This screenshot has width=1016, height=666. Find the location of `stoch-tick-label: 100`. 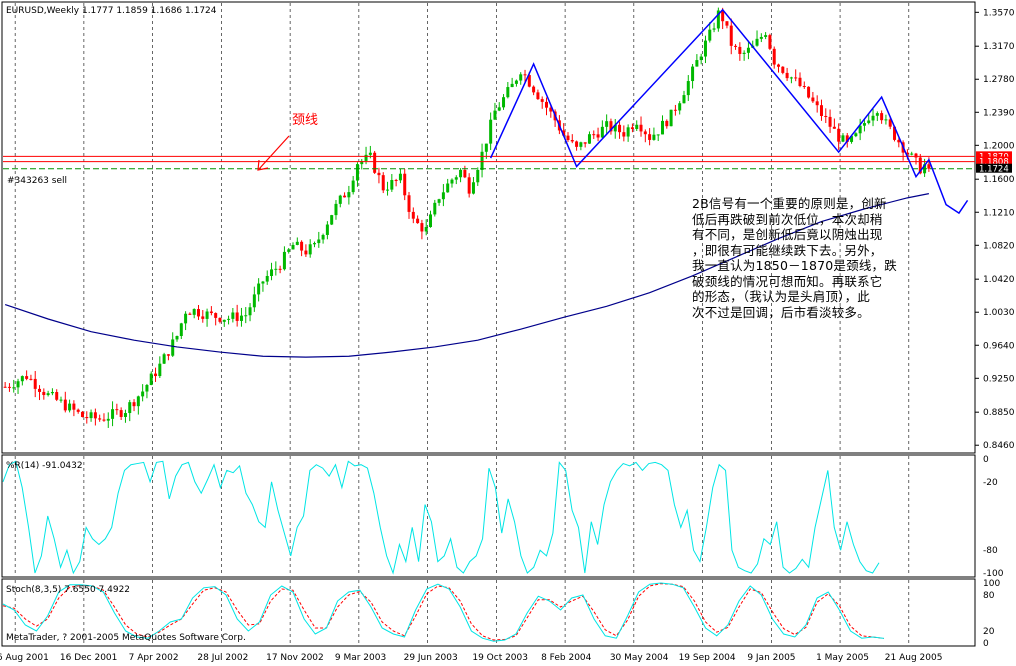

stoch-tick-label: 100 is located at coordinates (991, 584).